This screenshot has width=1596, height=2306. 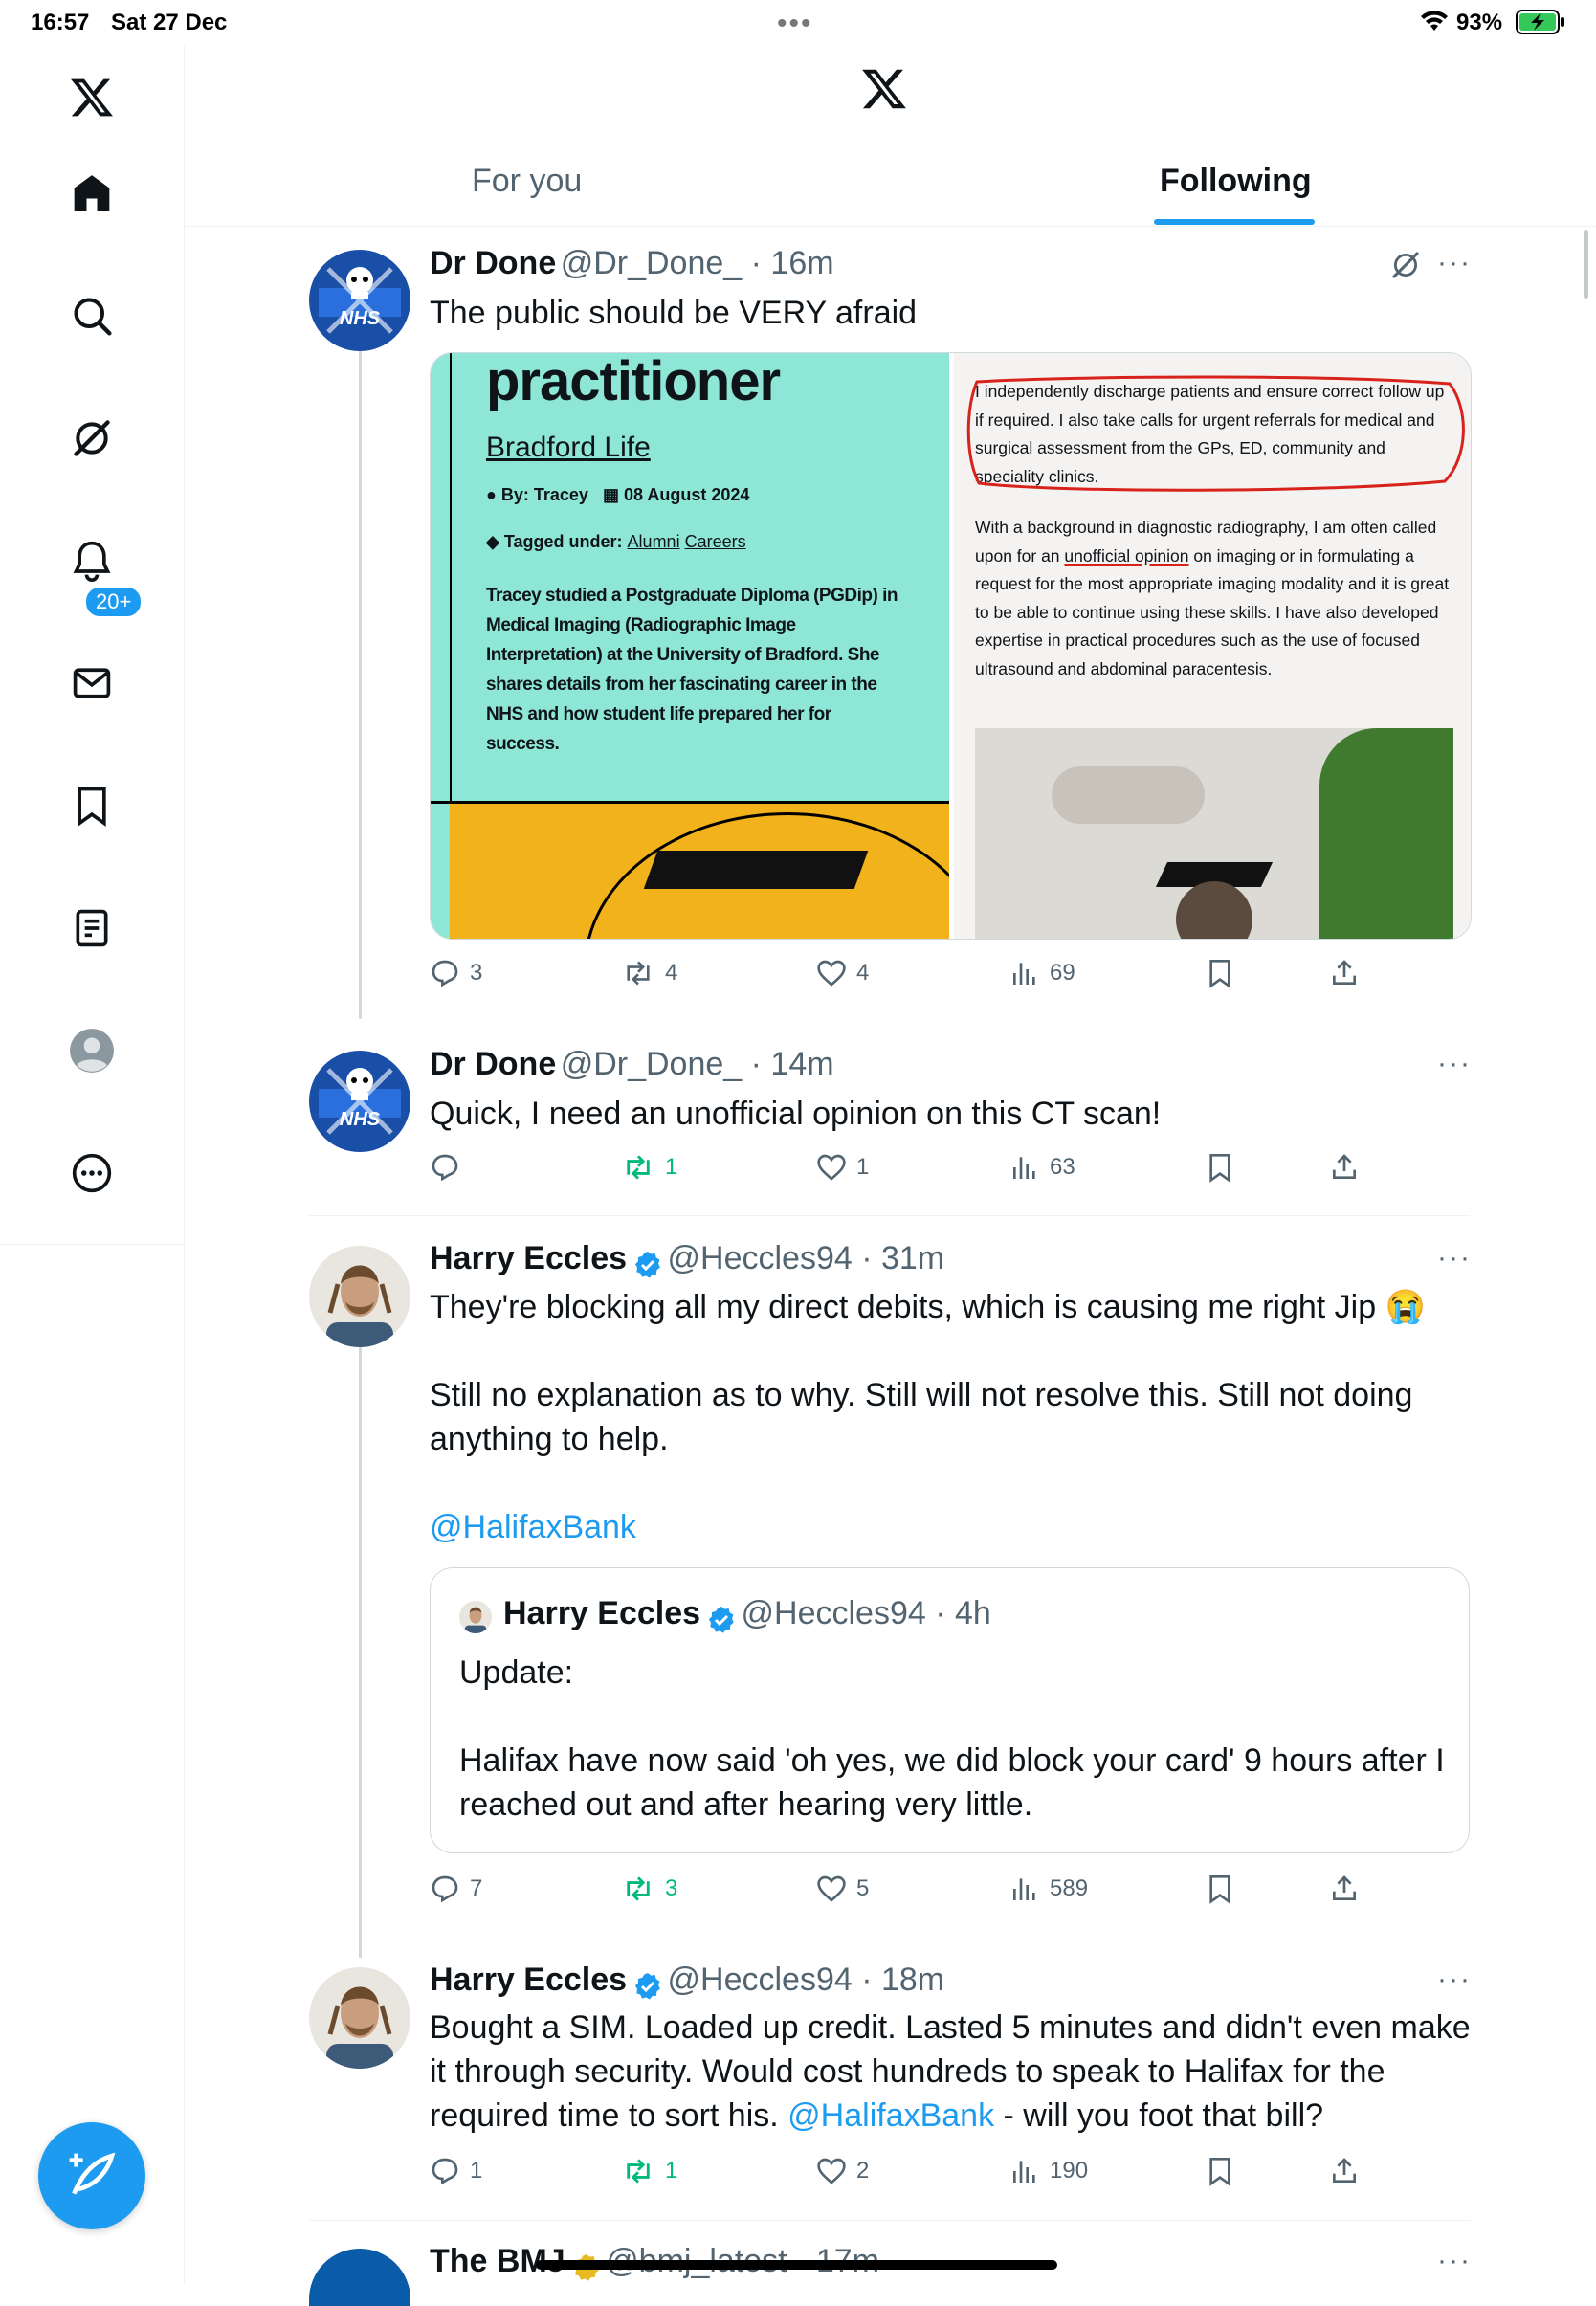 I want to click on tab-following: Following, so click(x=1236, y=181).